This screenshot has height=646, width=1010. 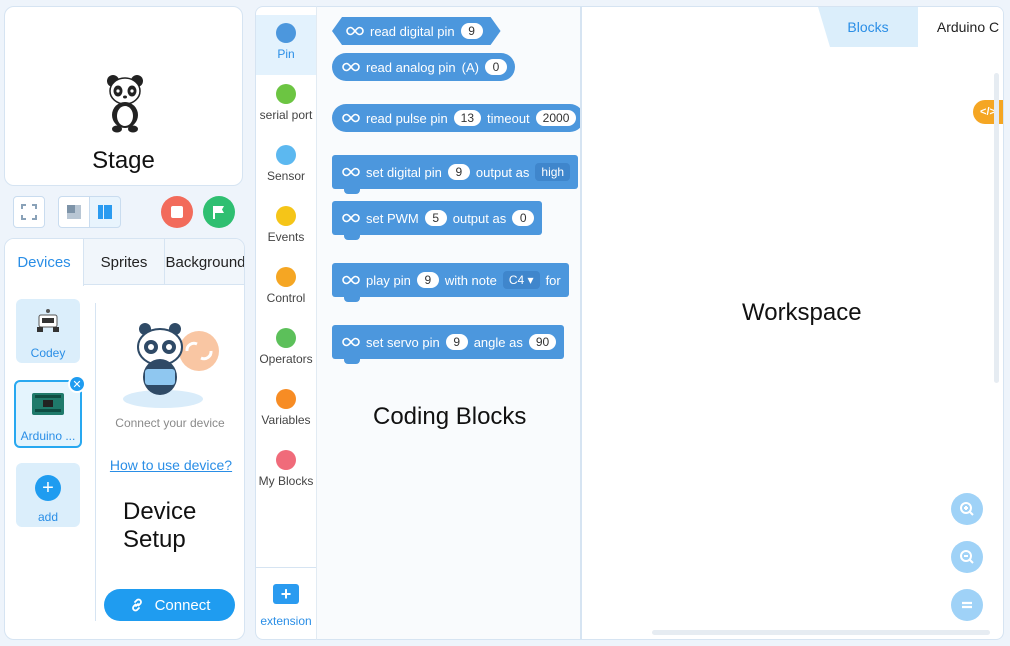 What do you see at coordinates (495, 67) in the screenshot?
I see `block-read-analog-value: 0` at bounding box center [495, 67].